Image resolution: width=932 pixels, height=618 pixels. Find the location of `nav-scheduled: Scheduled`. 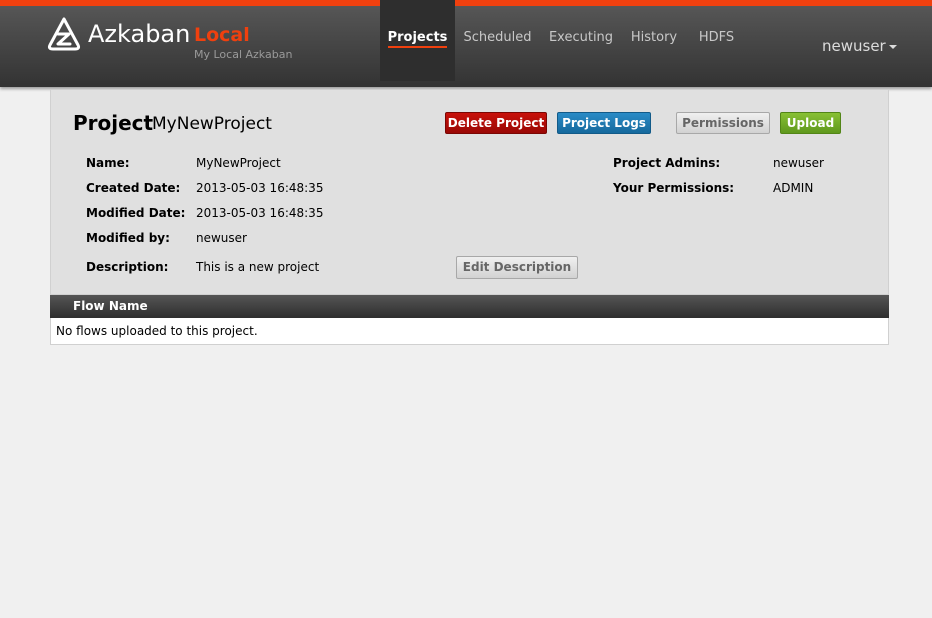

nav-scheduled: Scheduled is located at coordinates (497, 40).